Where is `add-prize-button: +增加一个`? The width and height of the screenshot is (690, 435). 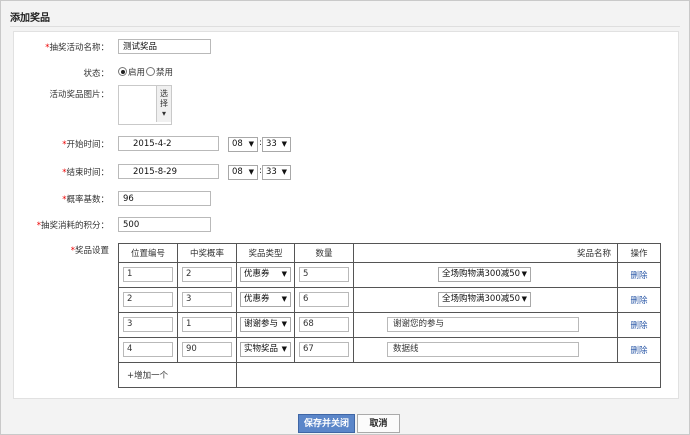 add-prize-button: +增加一个 is located at coordinates (147, 376).